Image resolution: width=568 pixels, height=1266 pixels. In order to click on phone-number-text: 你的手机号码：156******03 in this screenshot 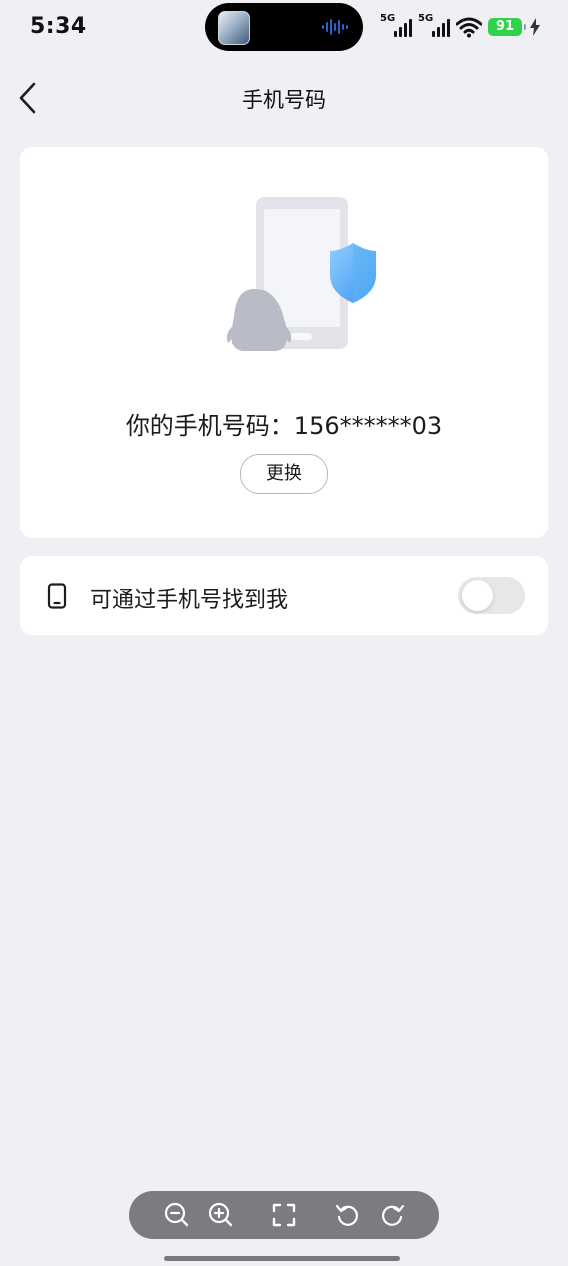, I will do `click(284, 426)`.